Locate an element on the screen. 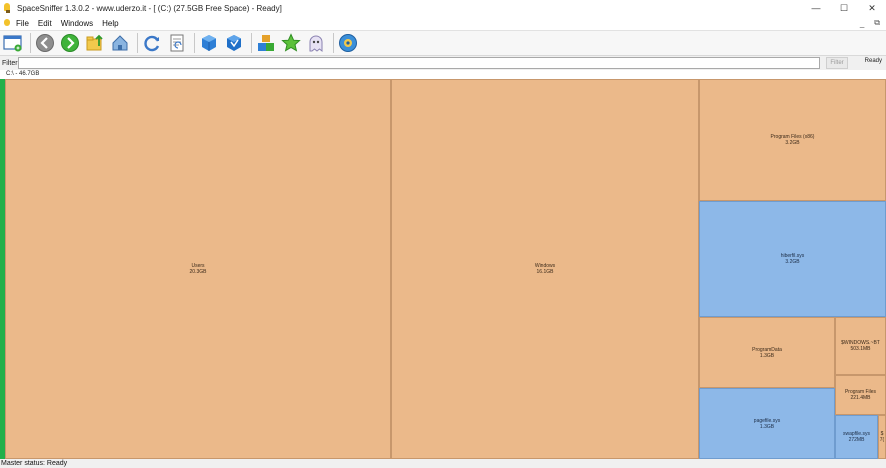 This screenshot has height=468, width=886. mdi-minimize-button: _ is located at coordinates (862, 23).